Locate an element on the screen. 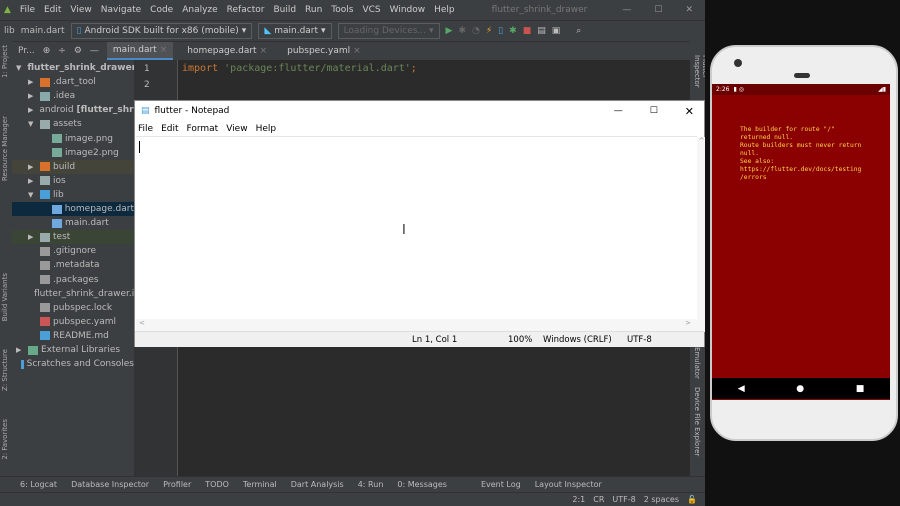 This screenshot has height=506, width=900. structure-tab: Z: Structure is located at coordinates (5, 370).